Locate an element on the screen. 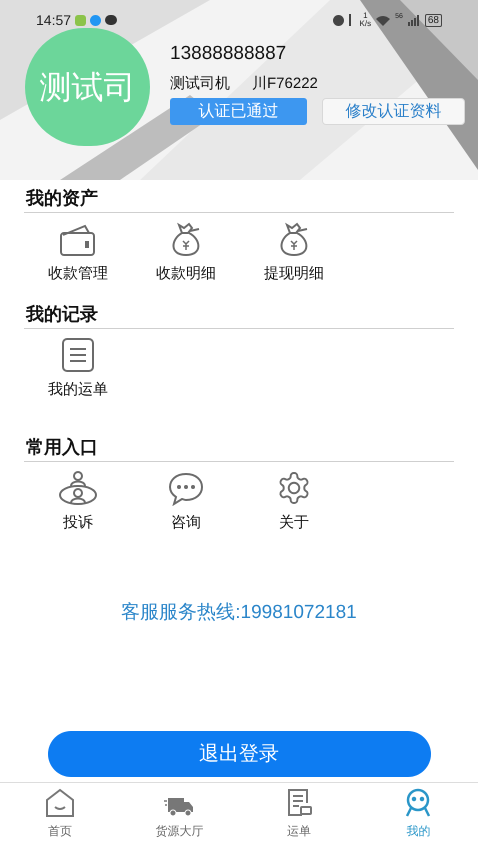 This screenshot has height=850, width=478. phone-number: 13888888887 is located at coordinates (229, 54).